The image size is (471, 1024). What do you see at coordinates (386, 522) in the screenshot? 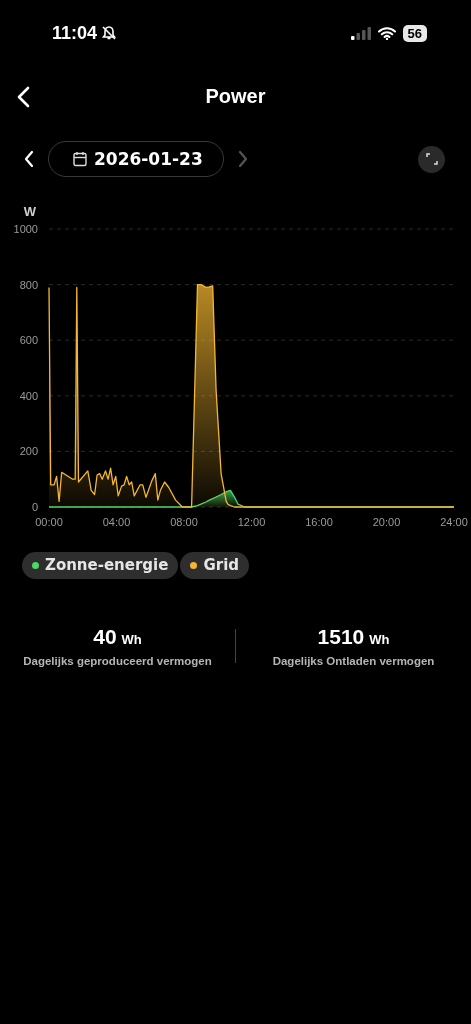
I see `x-tick-label: 20:00` at bounding box center [386, 522].